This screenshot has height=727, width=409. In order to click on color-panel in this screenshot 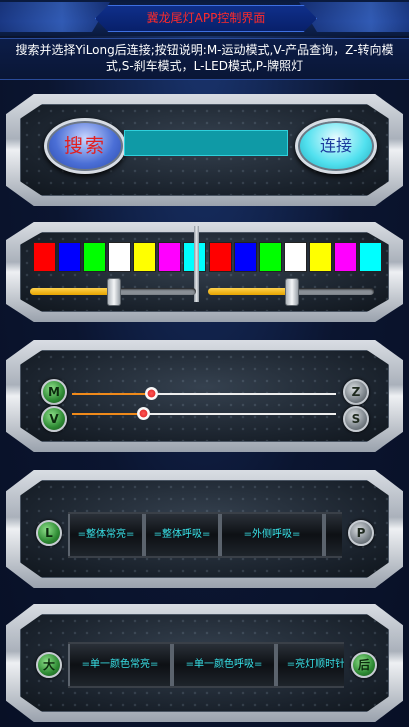, I will do `click(204, 272)`.